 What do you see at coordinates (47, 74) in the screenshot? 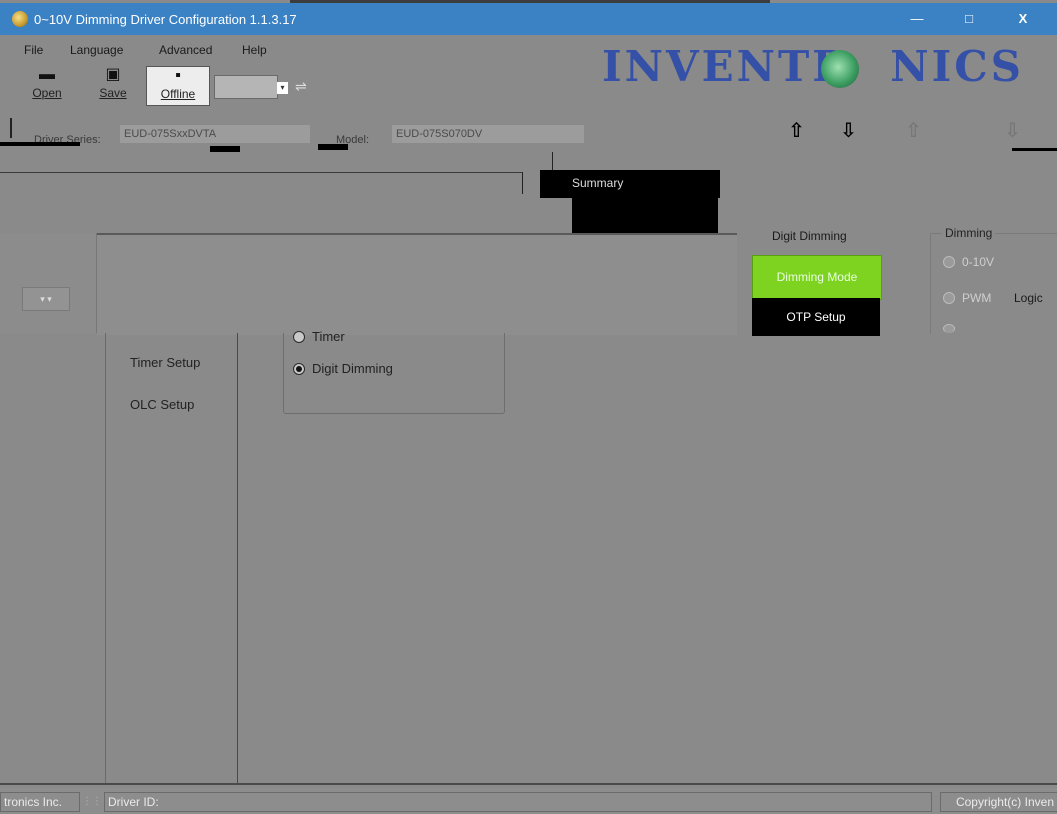
I see `folder-icon: ▬` at bounding box center [47, 74].